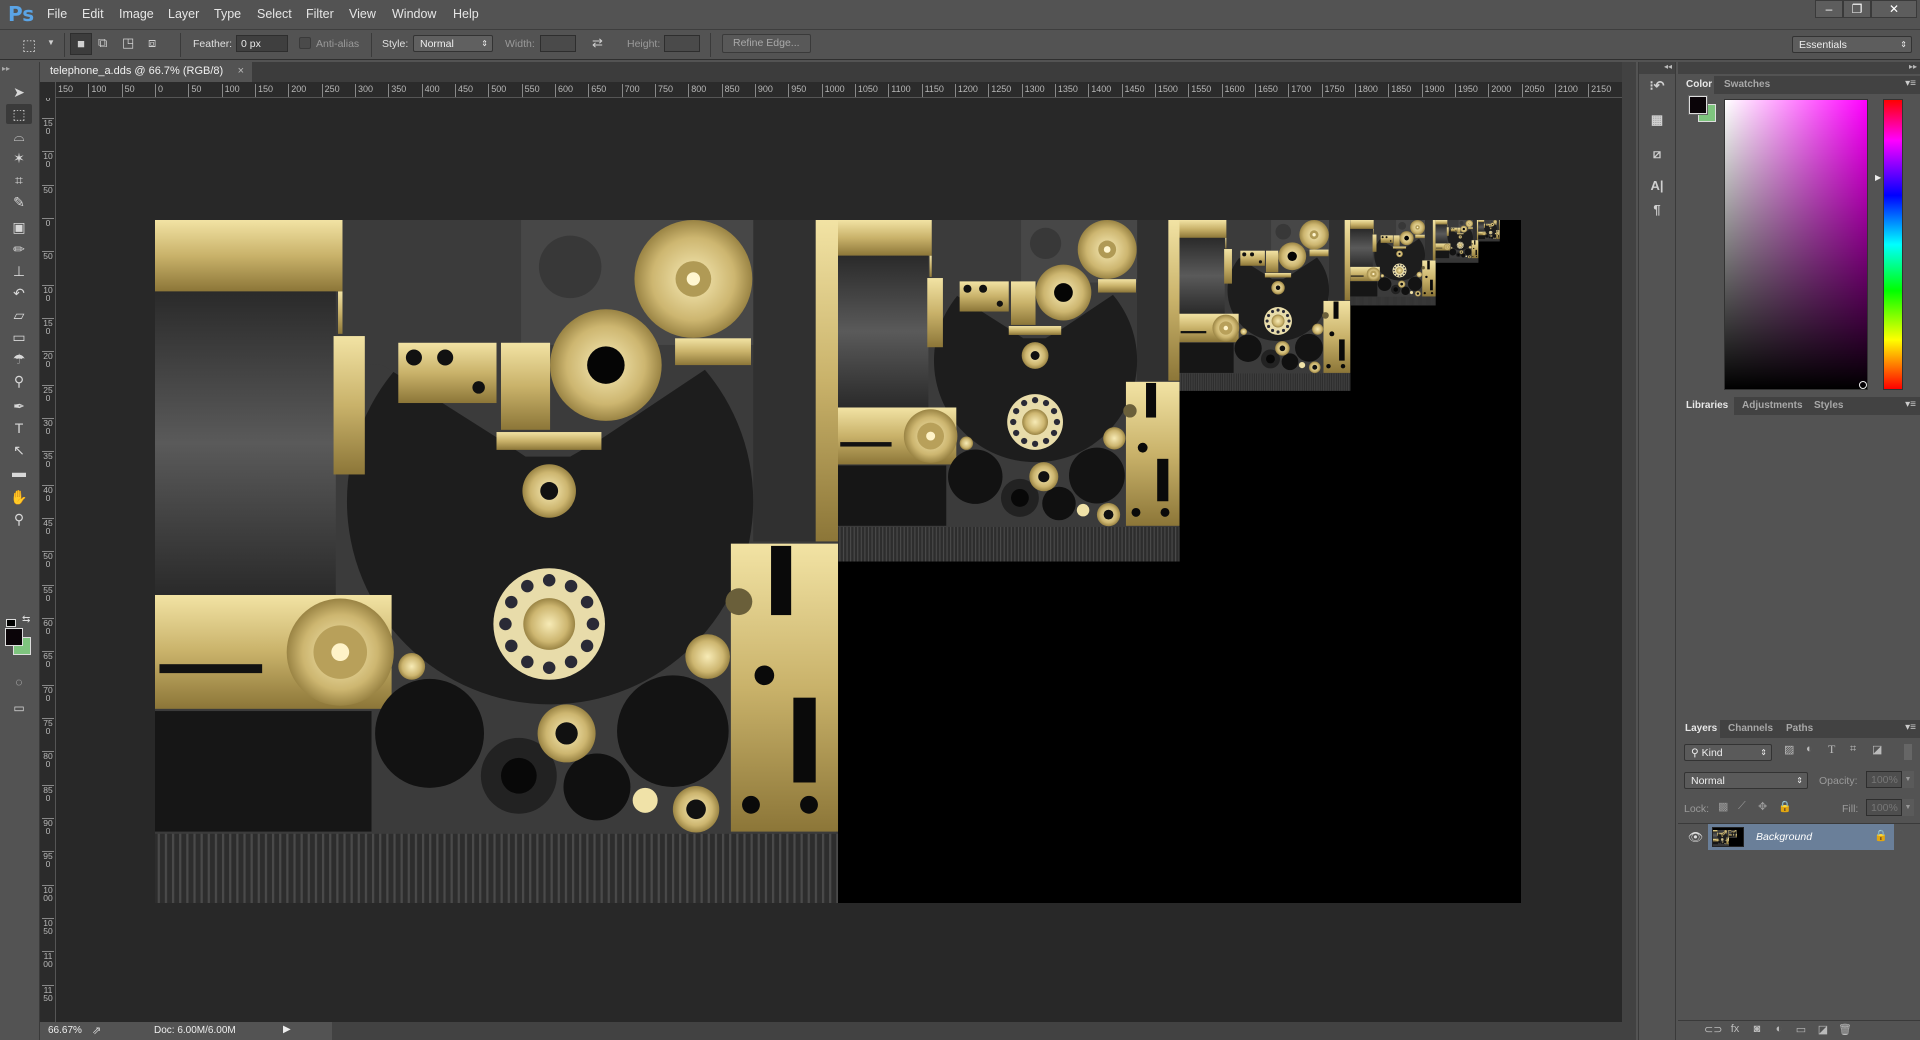 The width and height of the screenshot is (1920, 1040). I want to click on tab-styles: Styles, so click(1828, 405).